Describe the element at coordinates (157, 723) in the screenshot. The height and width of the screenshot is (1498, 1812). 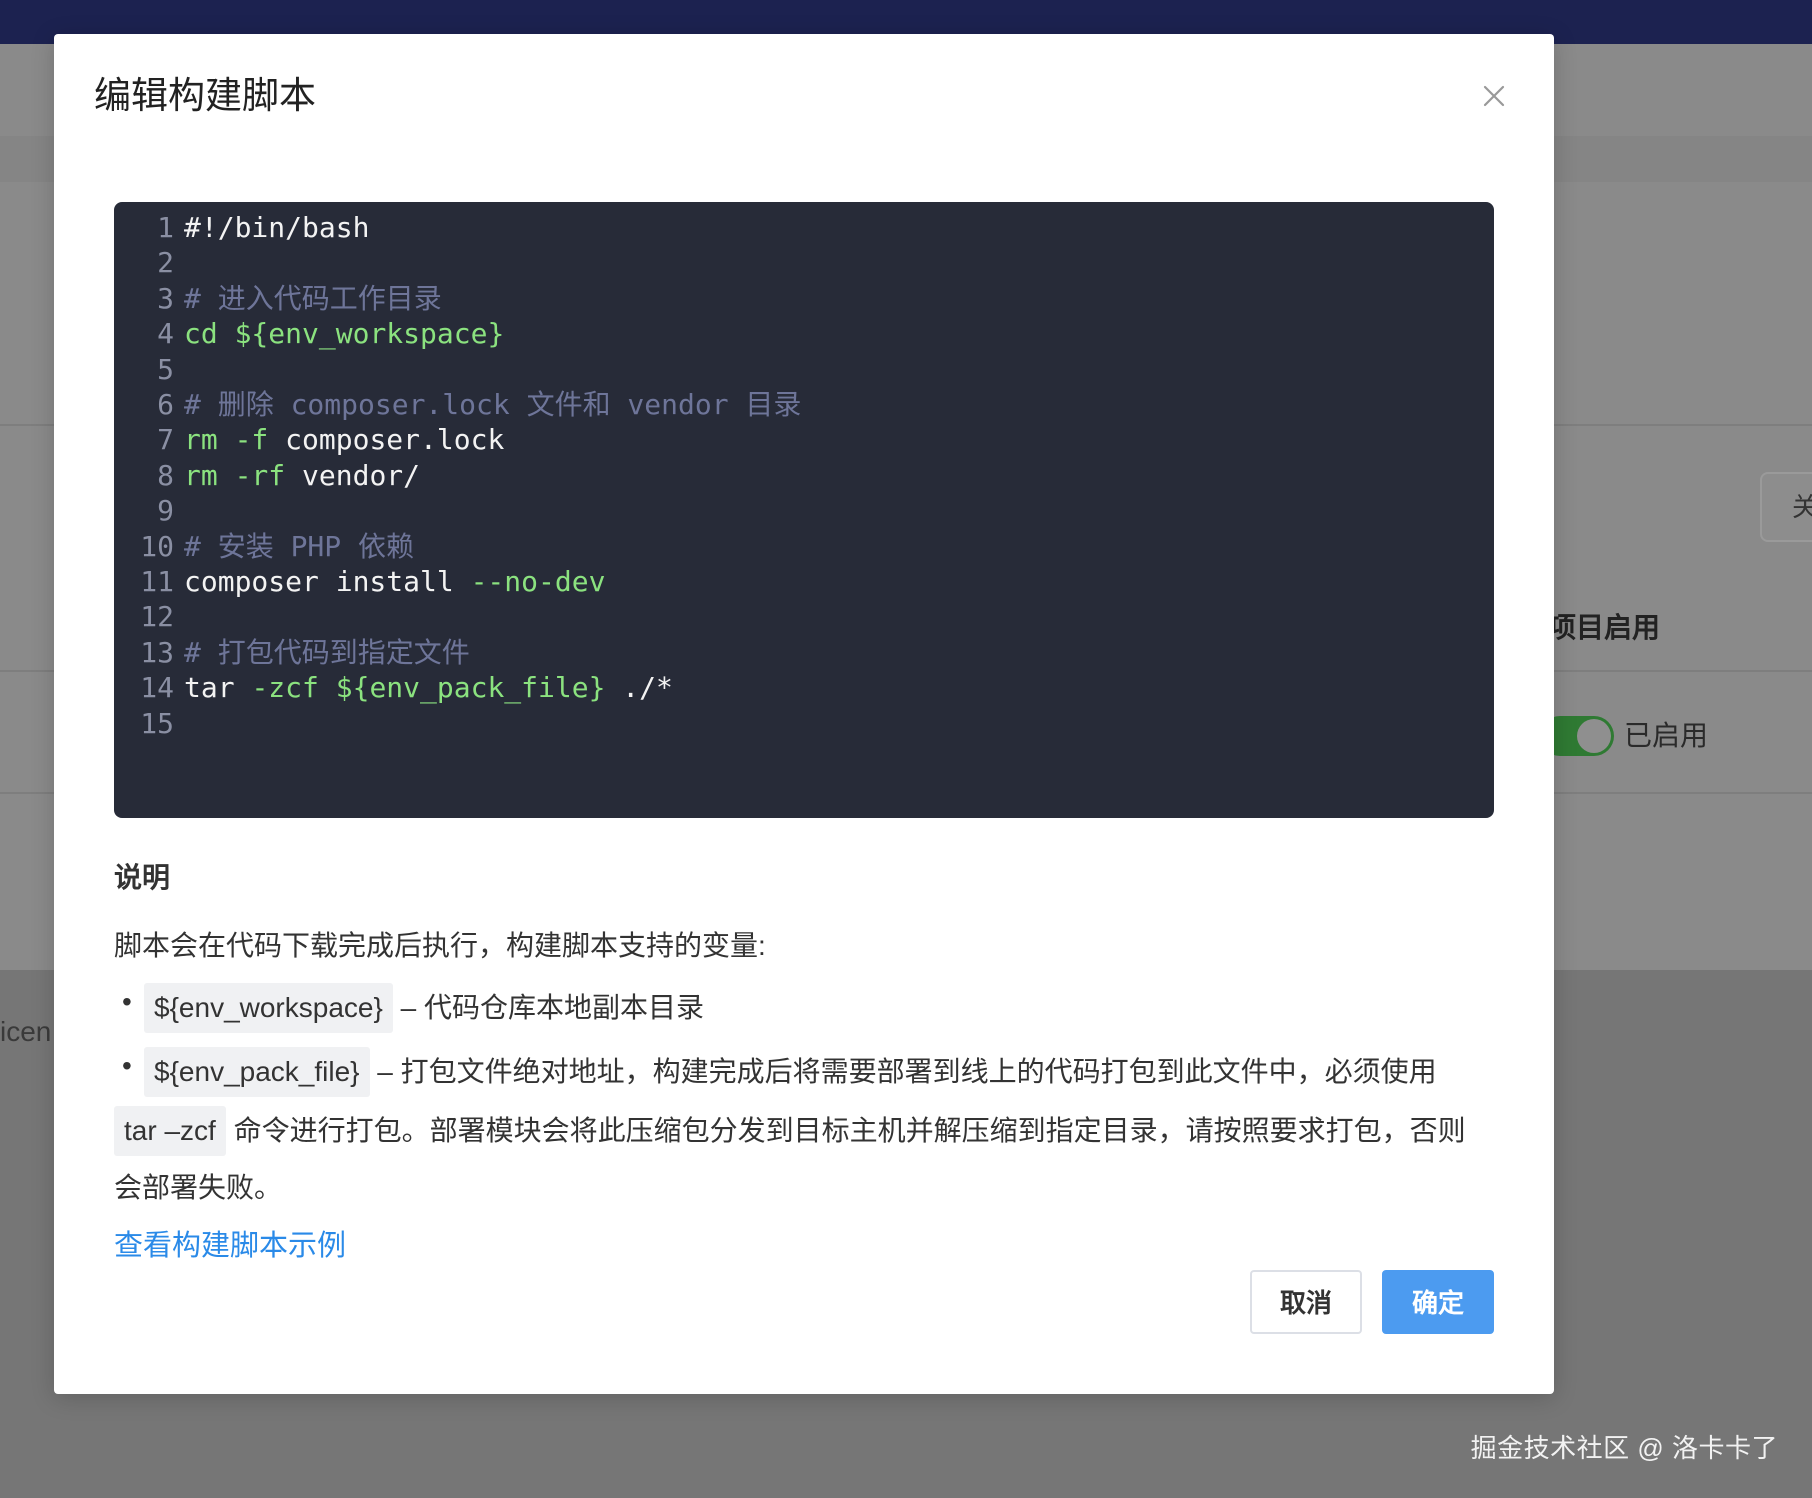
I see `line-number: 15` at that location.